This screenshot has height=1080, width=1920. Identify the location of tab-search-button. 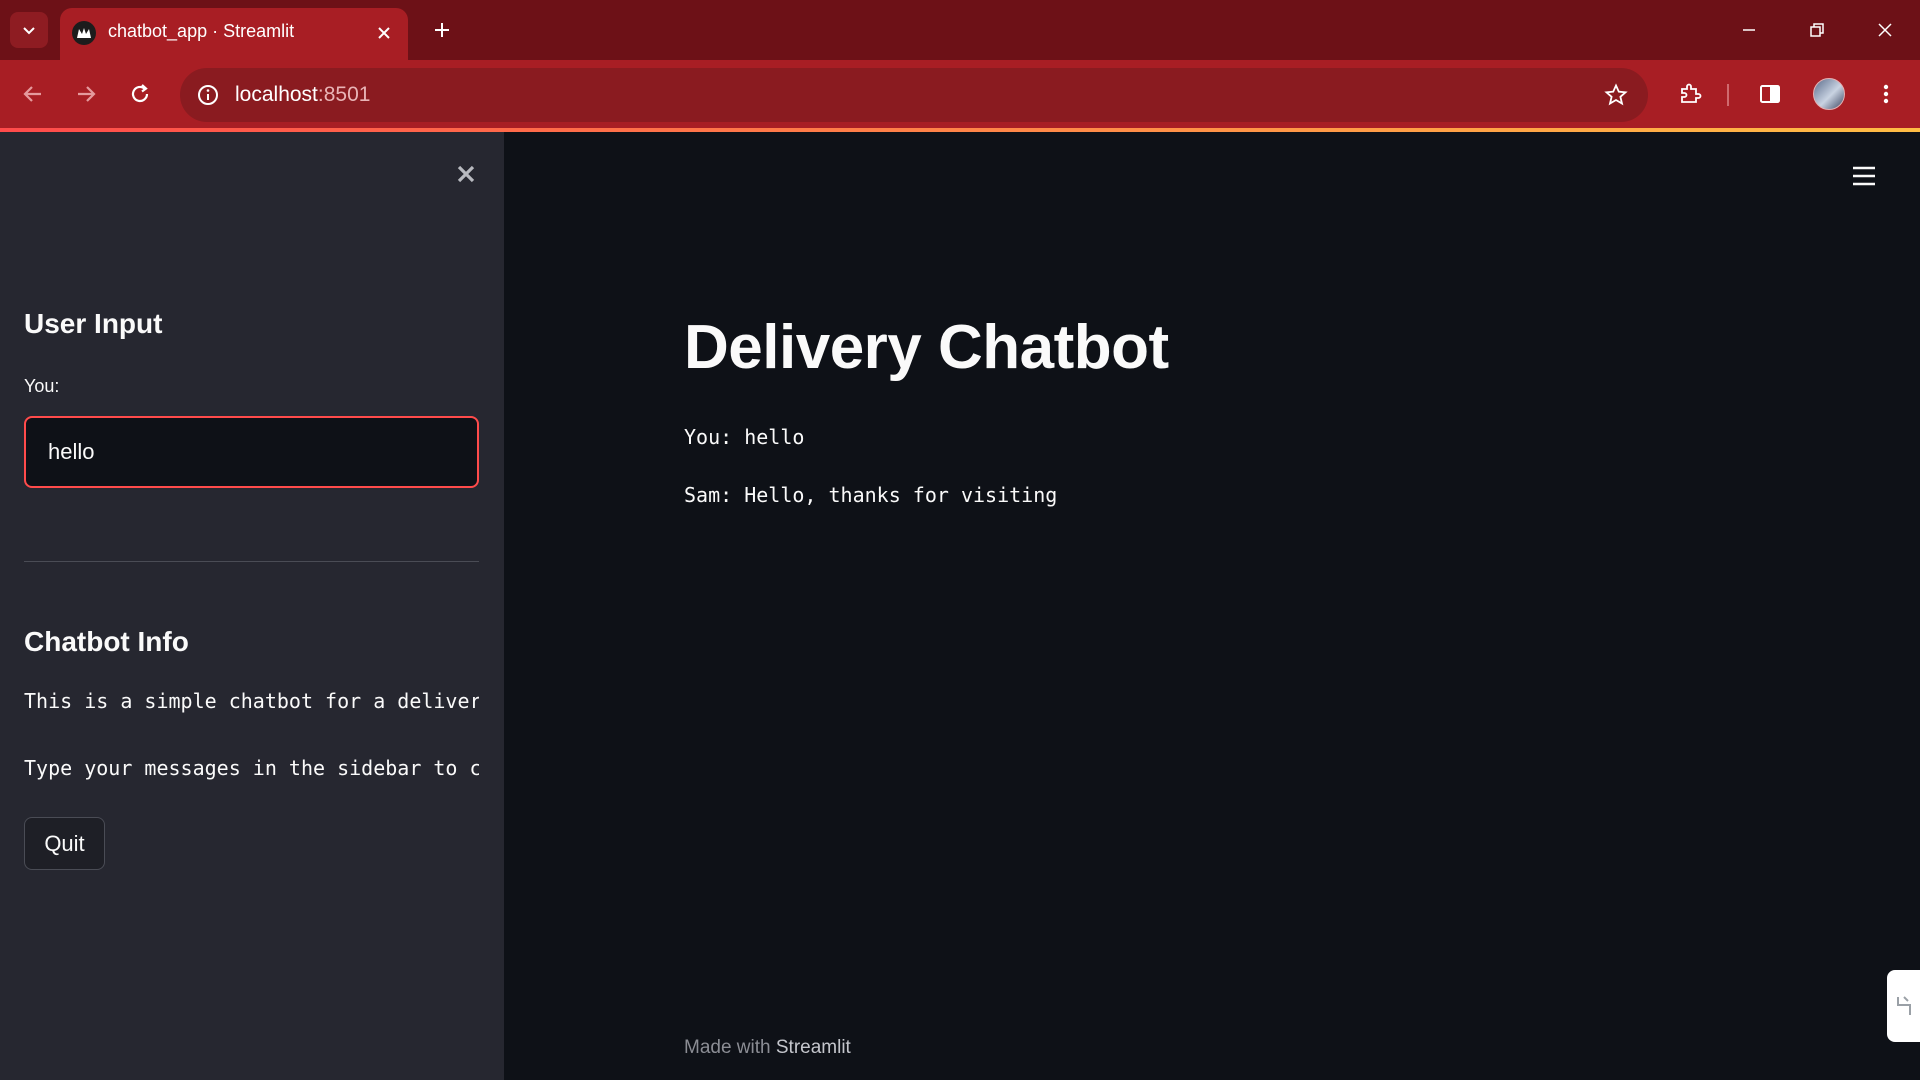
(29, 30).